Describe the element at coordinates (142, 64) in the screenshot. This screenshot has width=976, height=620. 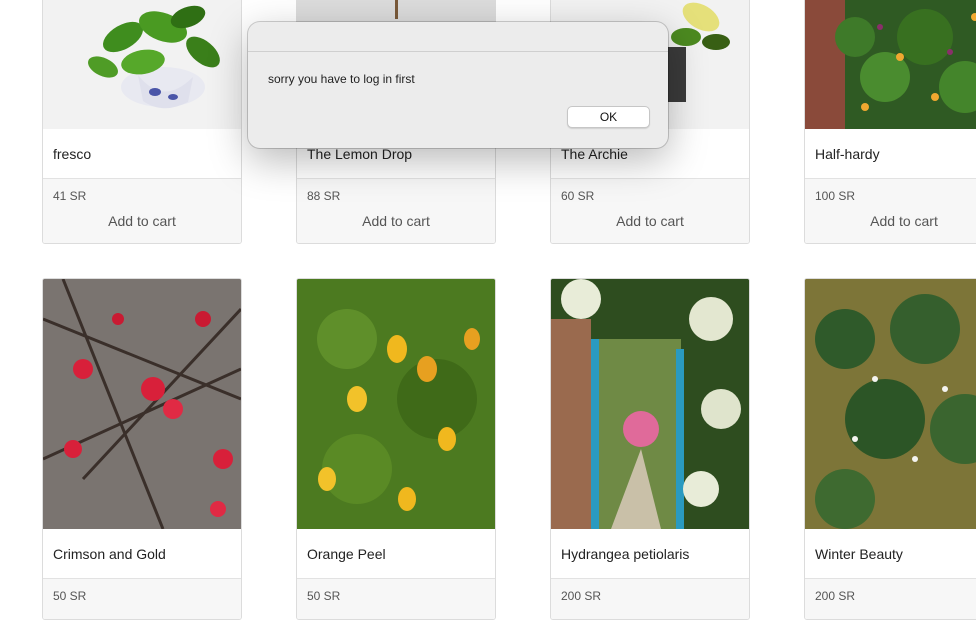
I see `product-image-fresco` at that location.